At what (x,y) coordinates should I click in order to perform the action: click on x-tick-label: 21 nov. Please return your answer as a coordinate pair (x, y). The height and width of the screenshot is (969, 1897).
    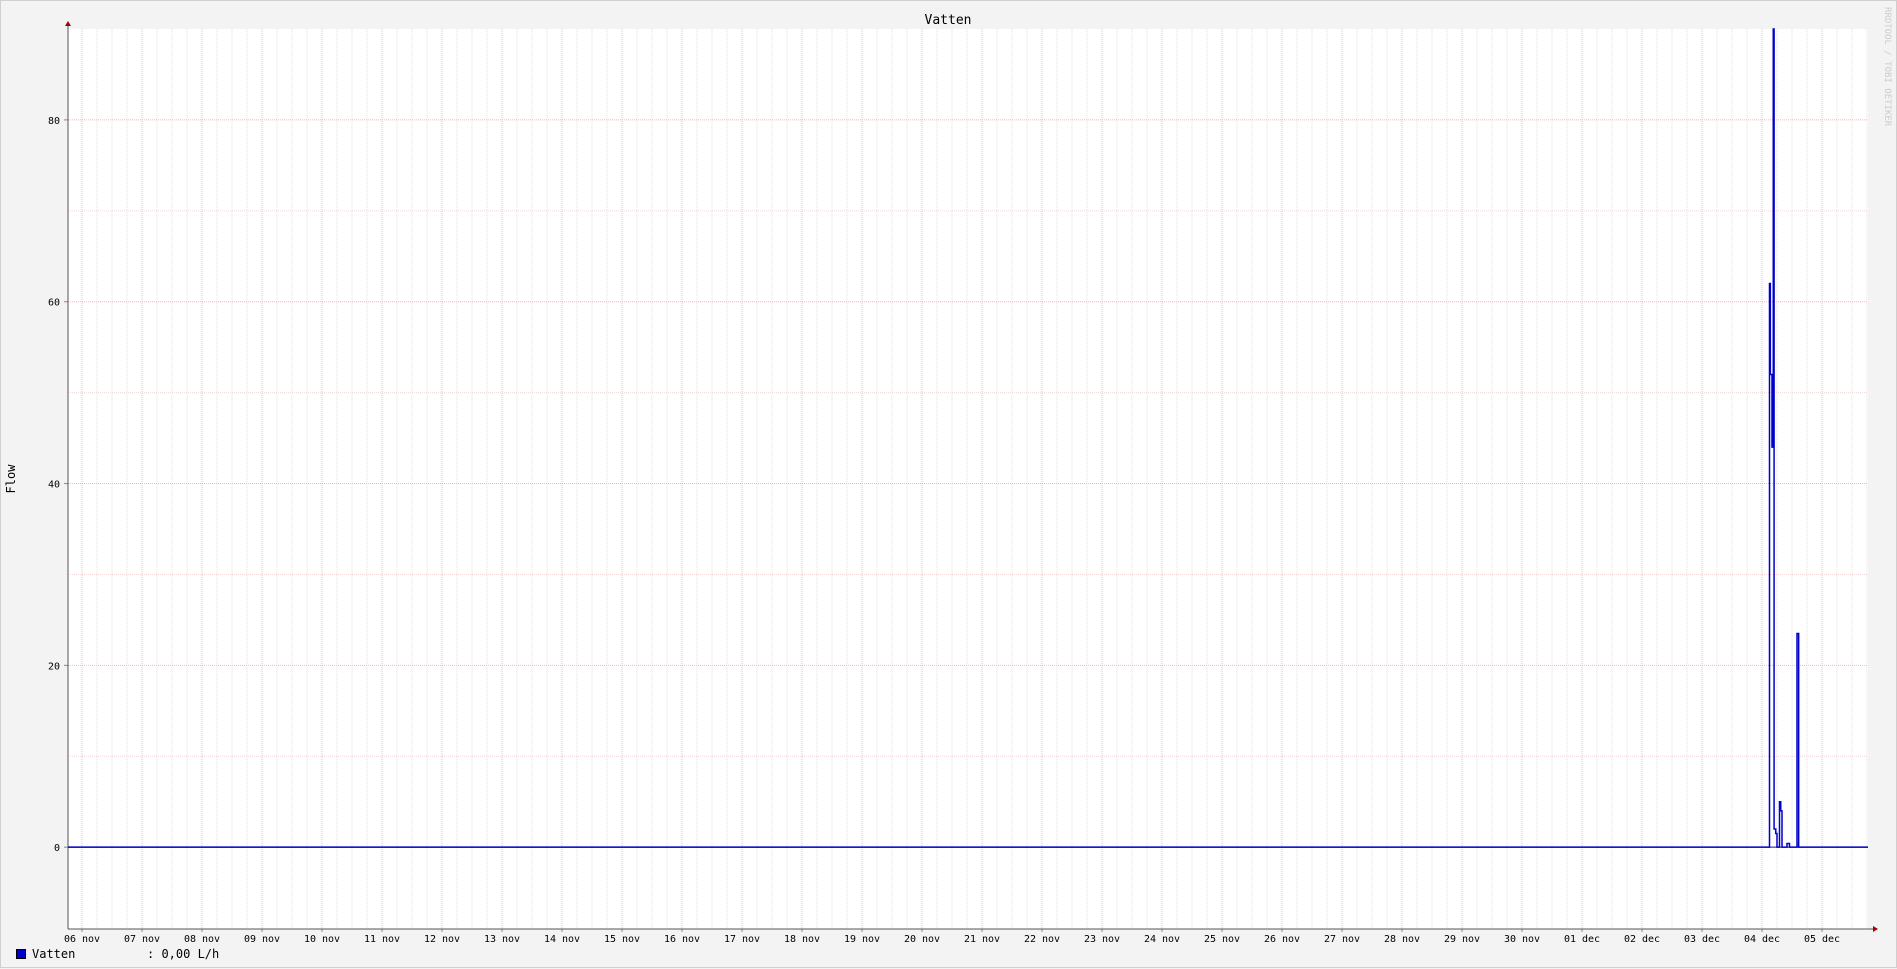
    Looking at the image, I should click on (982, 939).